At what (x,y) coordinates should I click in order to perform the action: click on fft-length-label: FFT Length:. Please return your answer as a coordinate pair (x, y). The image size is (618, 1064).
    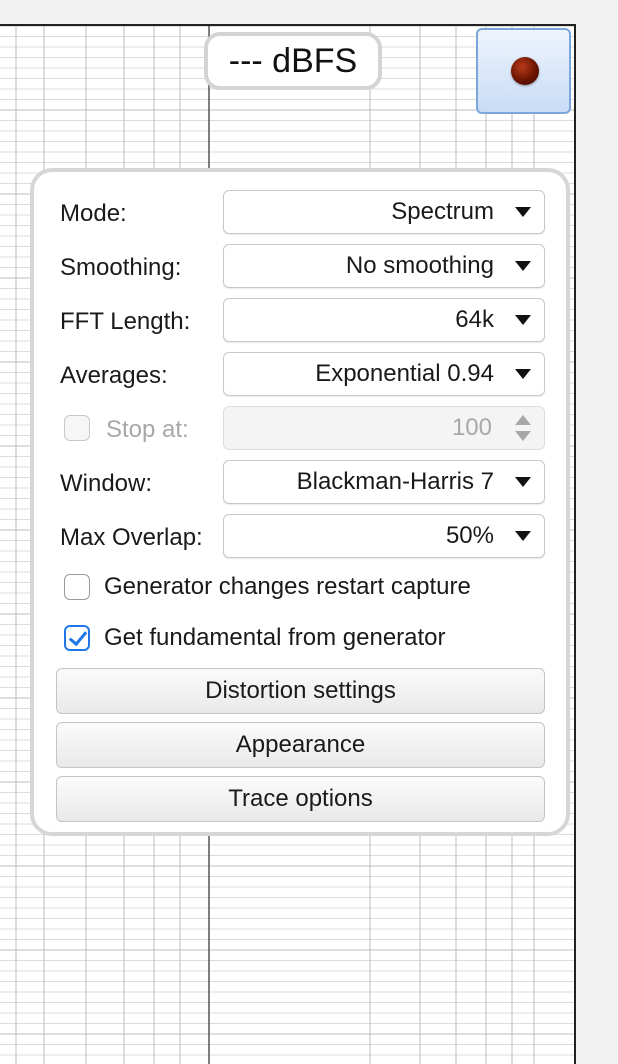
    Looking at the image, I should click on (125, 321).